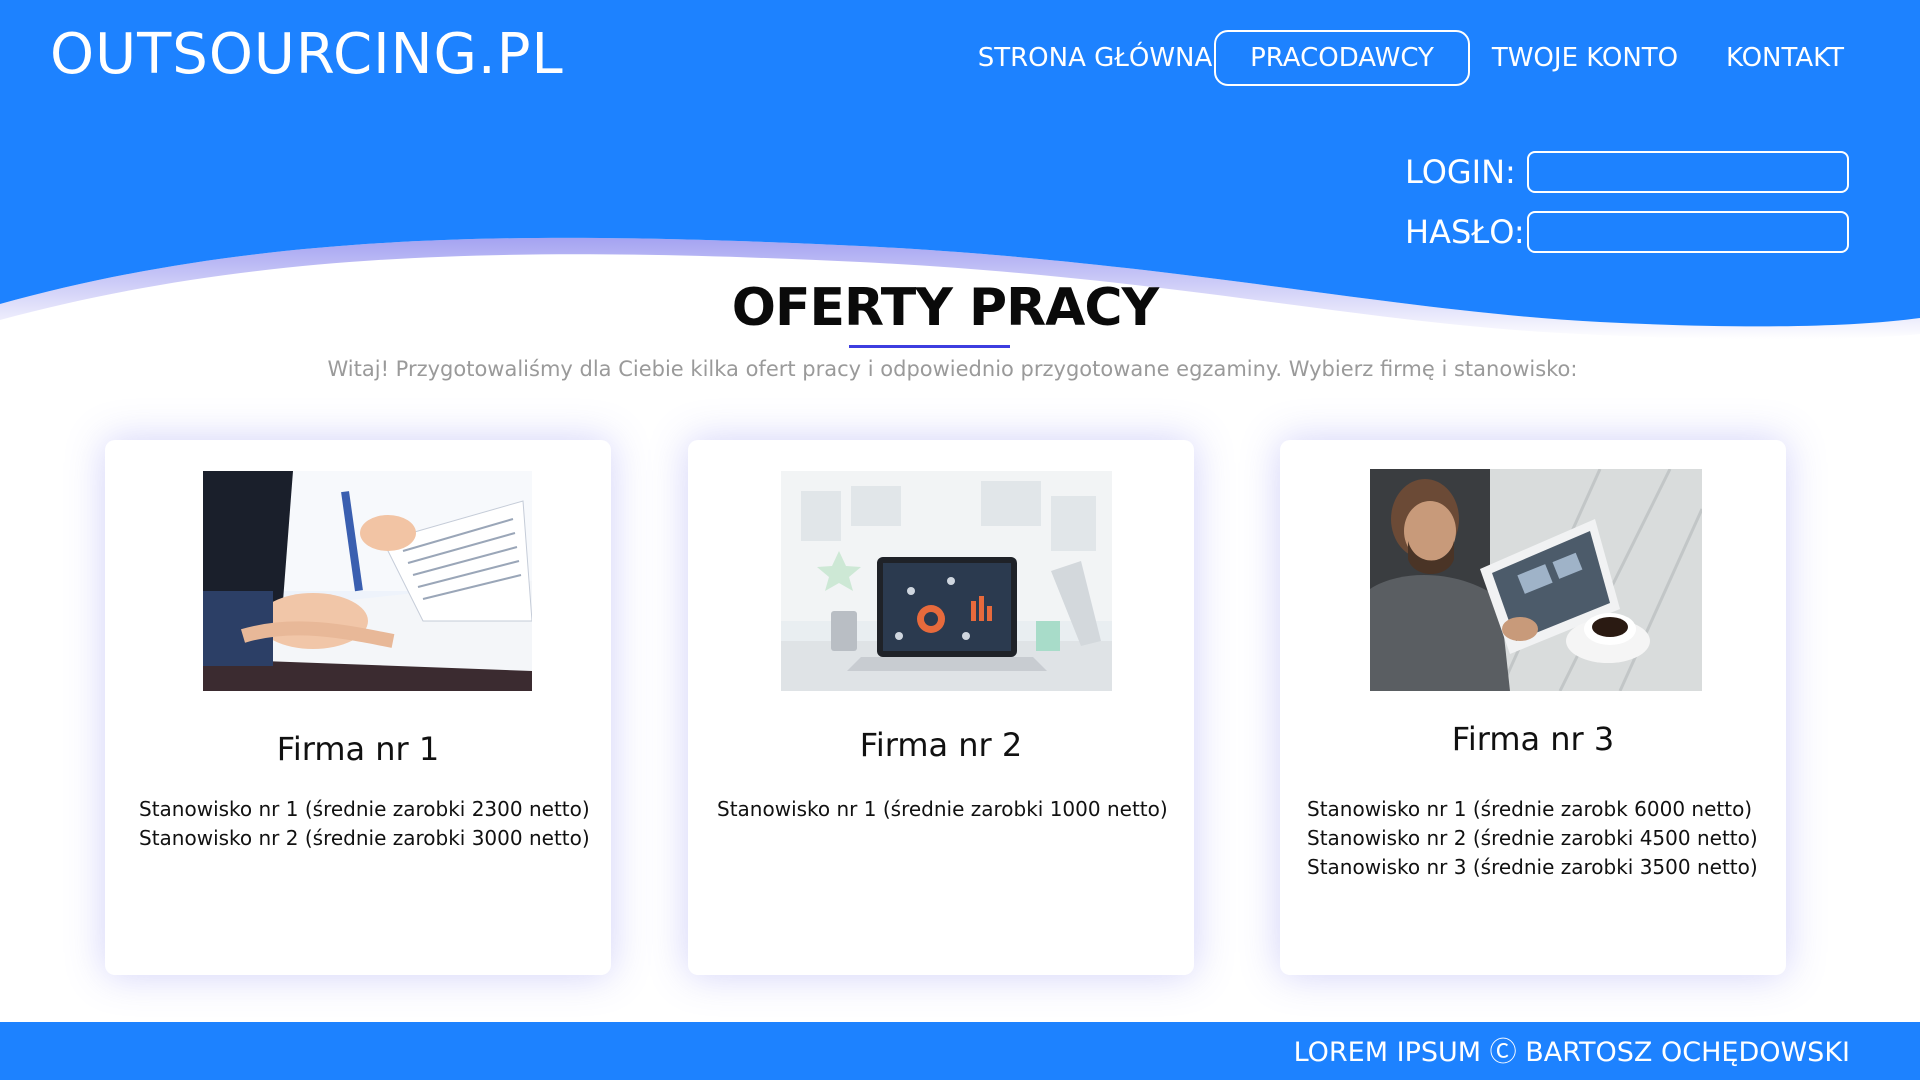 The image size is (1920, 1080). What do you see at coordinates (1785, 58) in the screenshot?
I see `nav-contact: KONTAKT` at bounding box center [1785, 58].